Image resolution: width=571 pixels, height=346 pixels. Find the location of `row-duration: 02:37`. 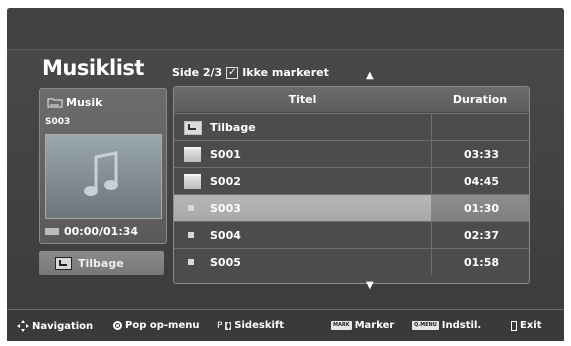

row-duration: 02:37 is located at coordinates (481, 235).